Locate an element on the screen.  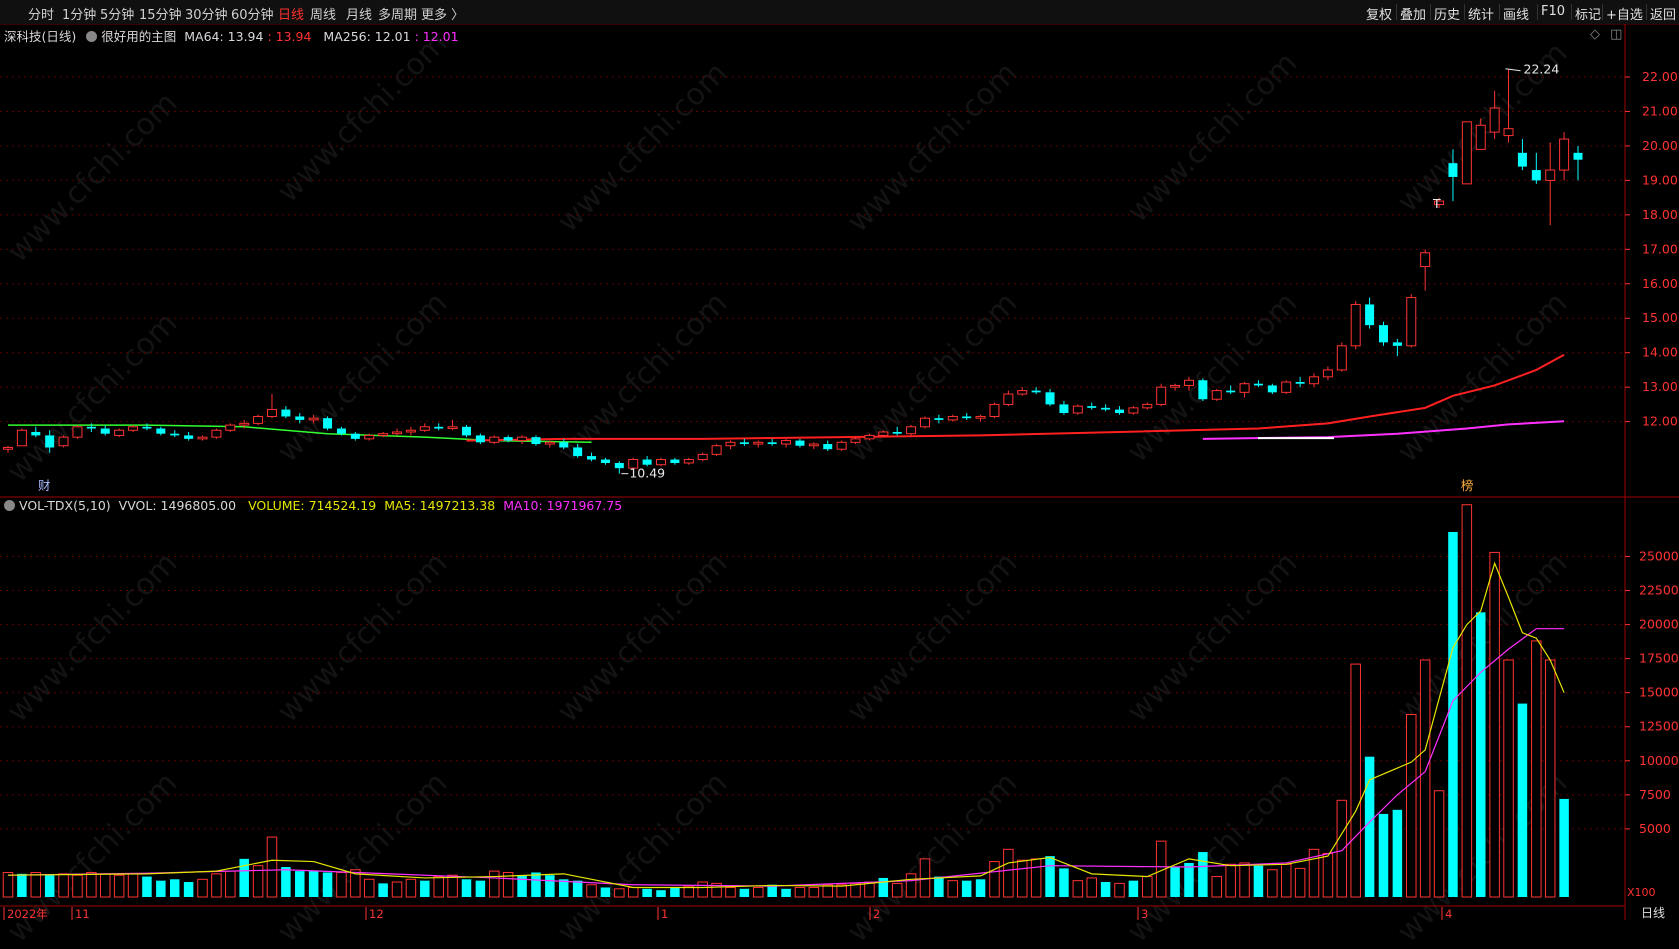
period-0: 分时 is located at coordinates (41, 13).